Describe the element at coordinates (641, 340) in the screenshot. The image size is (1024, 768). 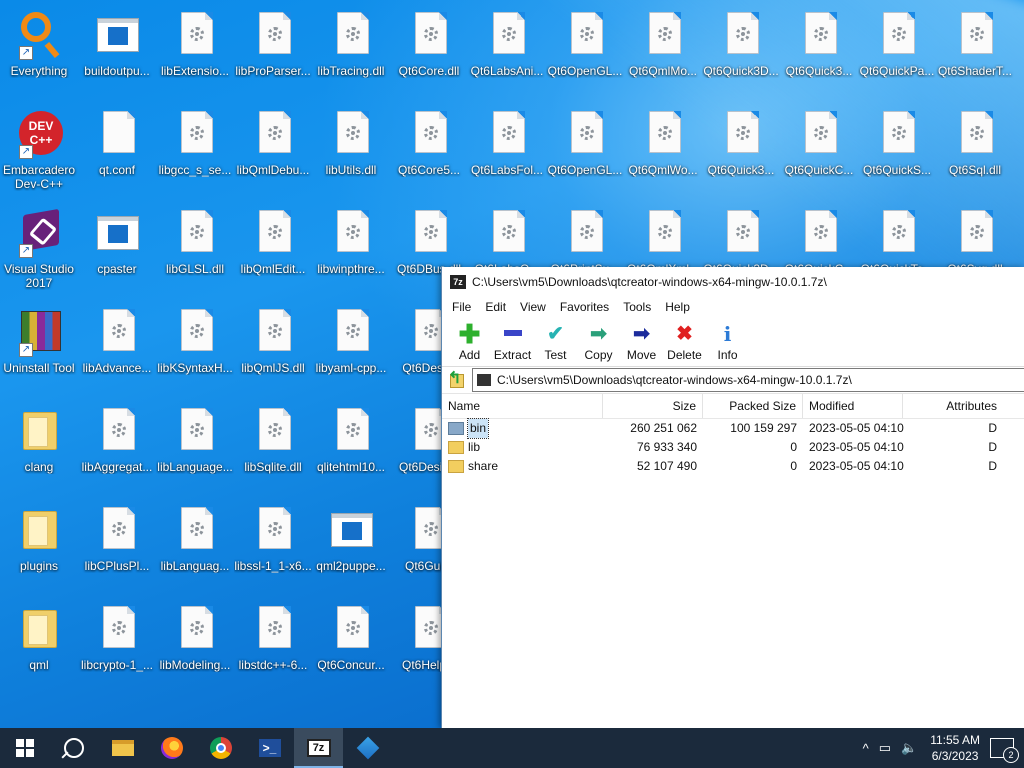
I see `move-button: ➡ Move` at that location.